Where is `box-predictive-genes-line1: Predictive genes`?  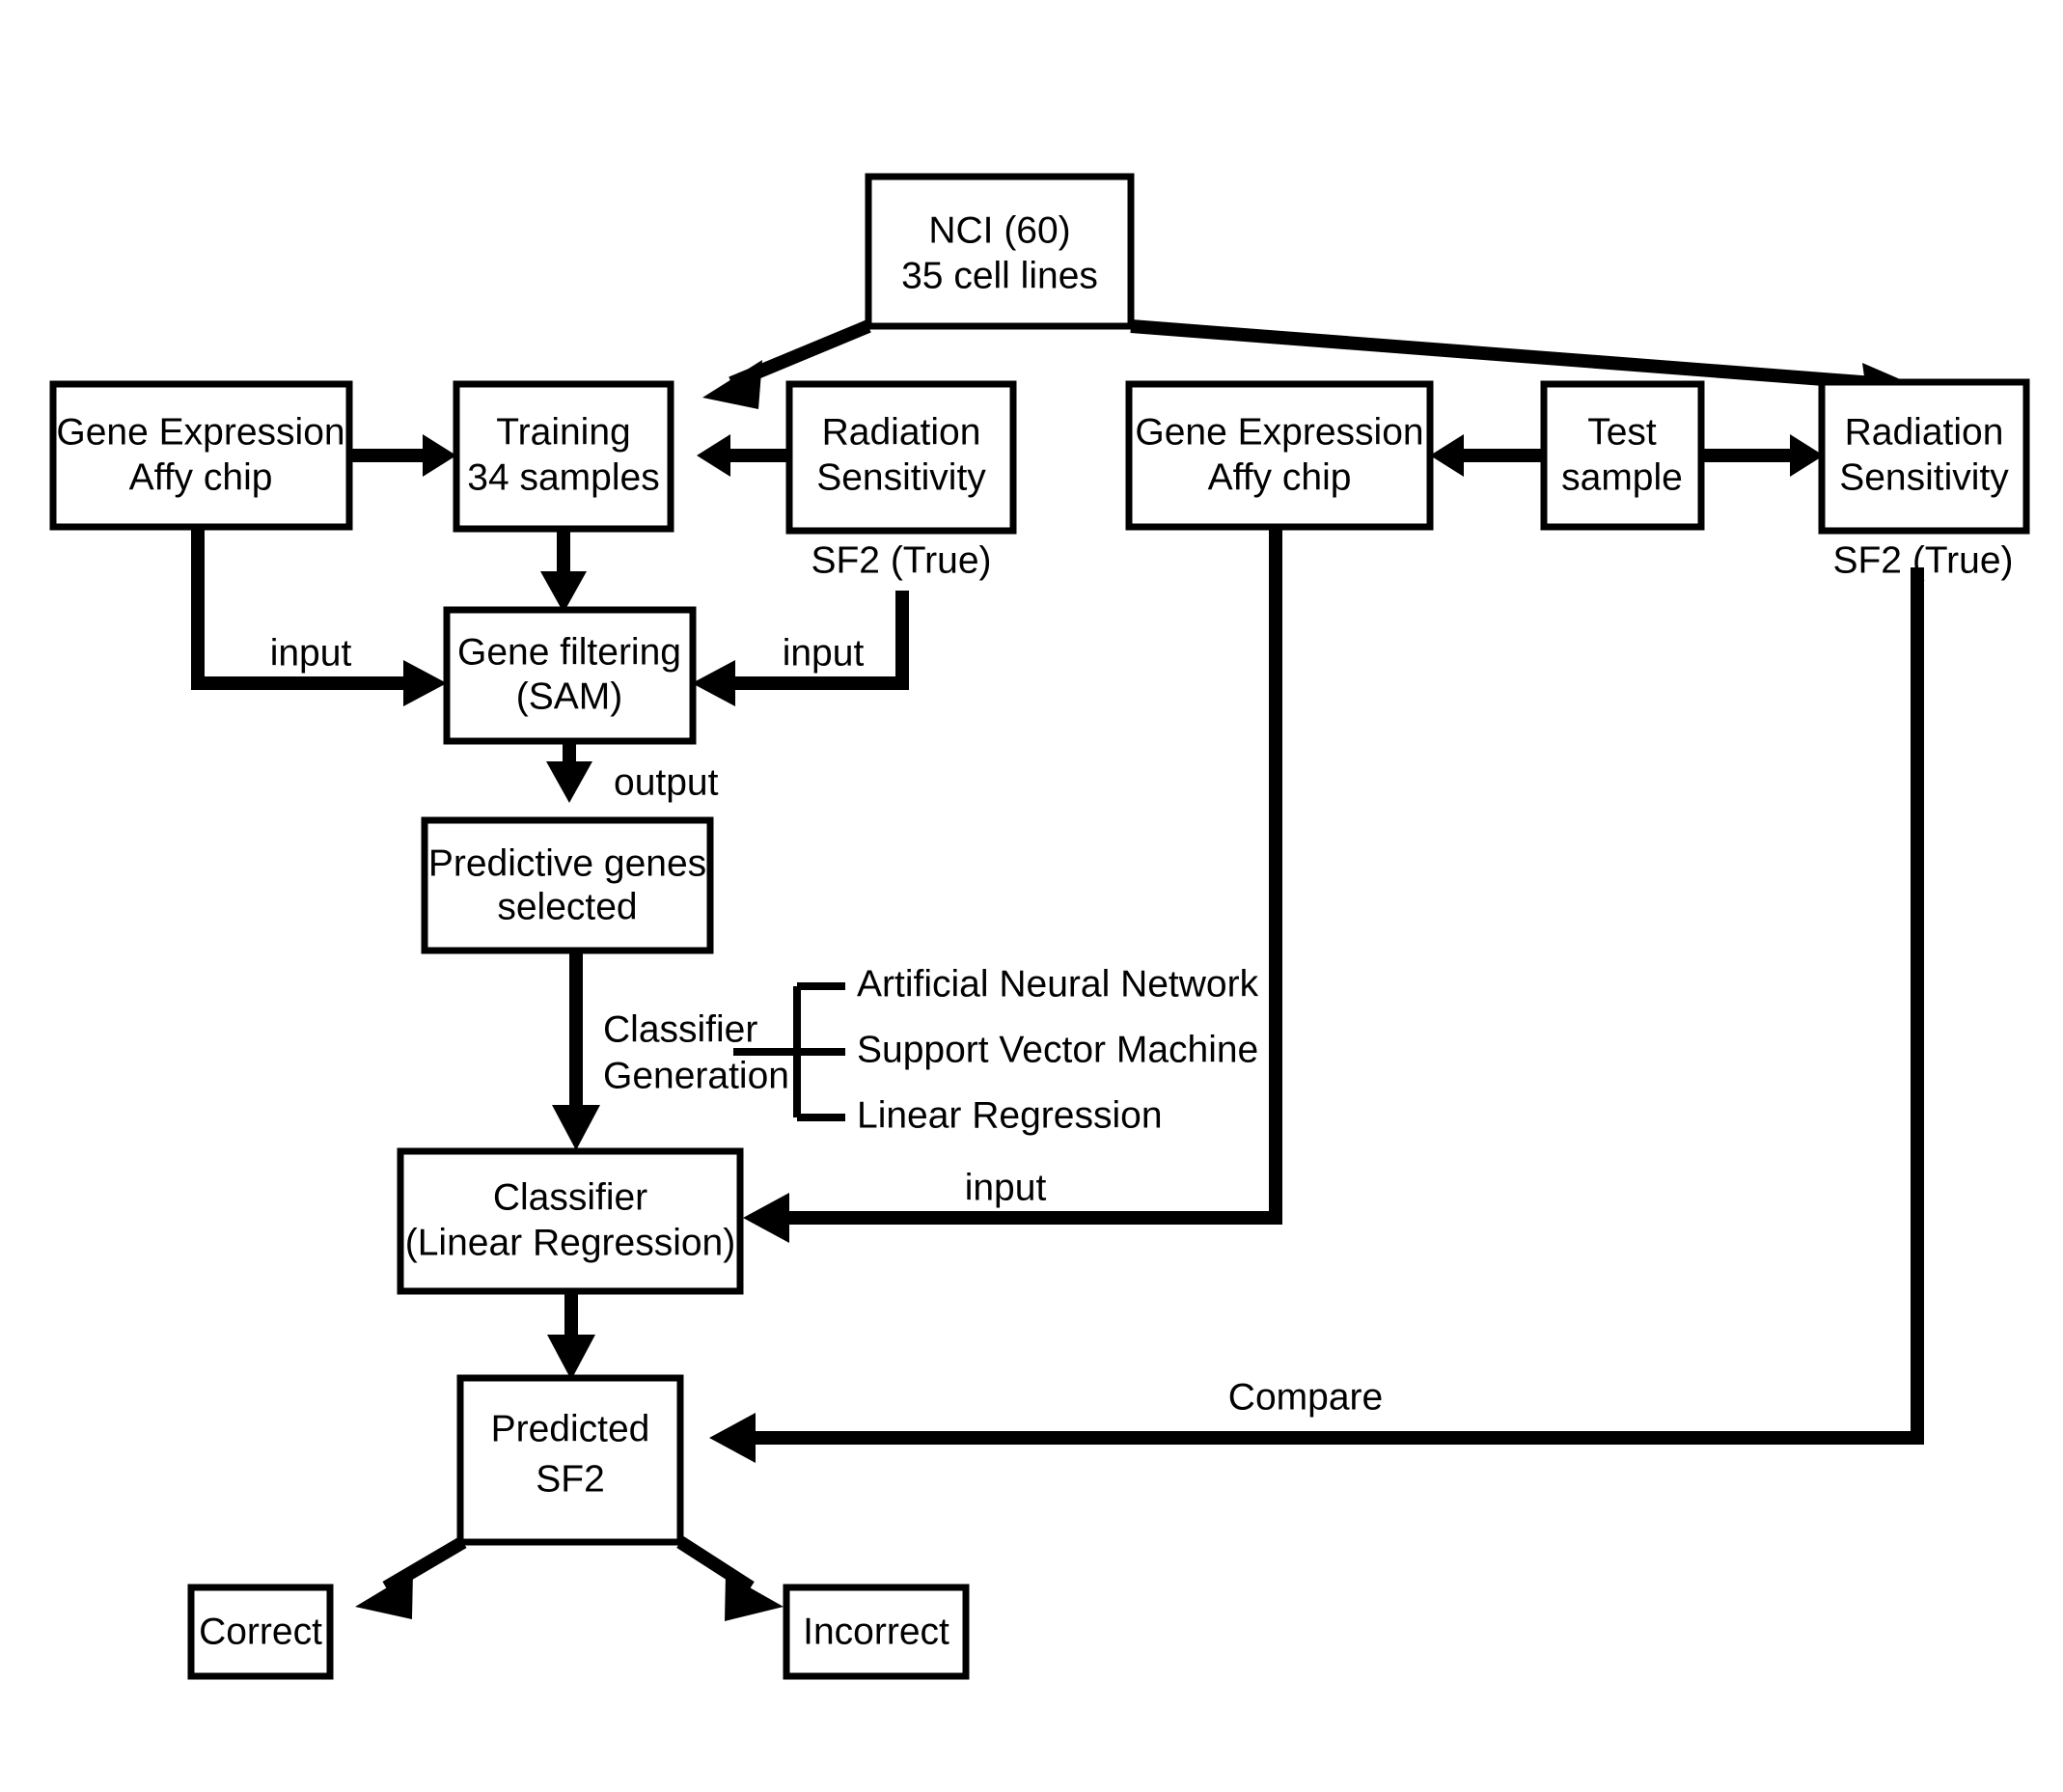 box-predictive-genes-line1: Predictive genes is located at coordinates (567, 863).